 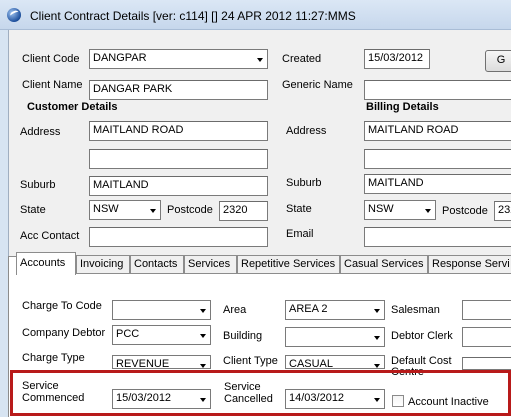 I want to click on tab-invoicing: Invoicing, so click(x=103, y=264).